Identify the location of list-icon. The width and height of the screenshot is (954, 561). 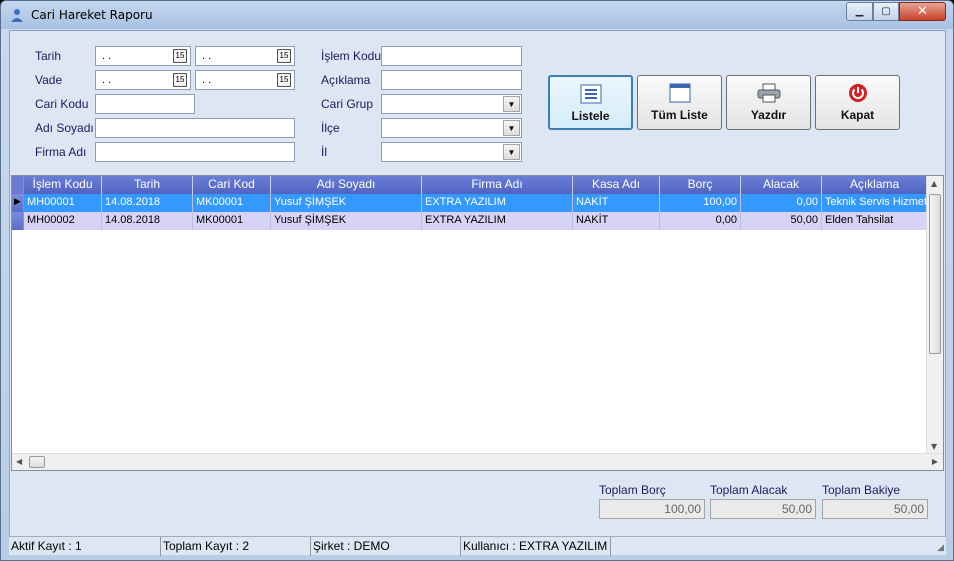
(591, 94).